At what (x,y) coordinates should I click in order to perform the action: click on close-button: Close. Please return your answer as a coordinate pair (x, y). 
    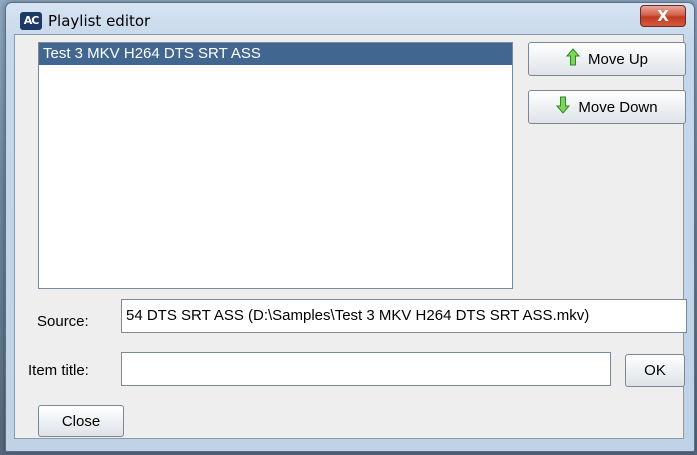
    Looking at the image, I should click on (81, 421).